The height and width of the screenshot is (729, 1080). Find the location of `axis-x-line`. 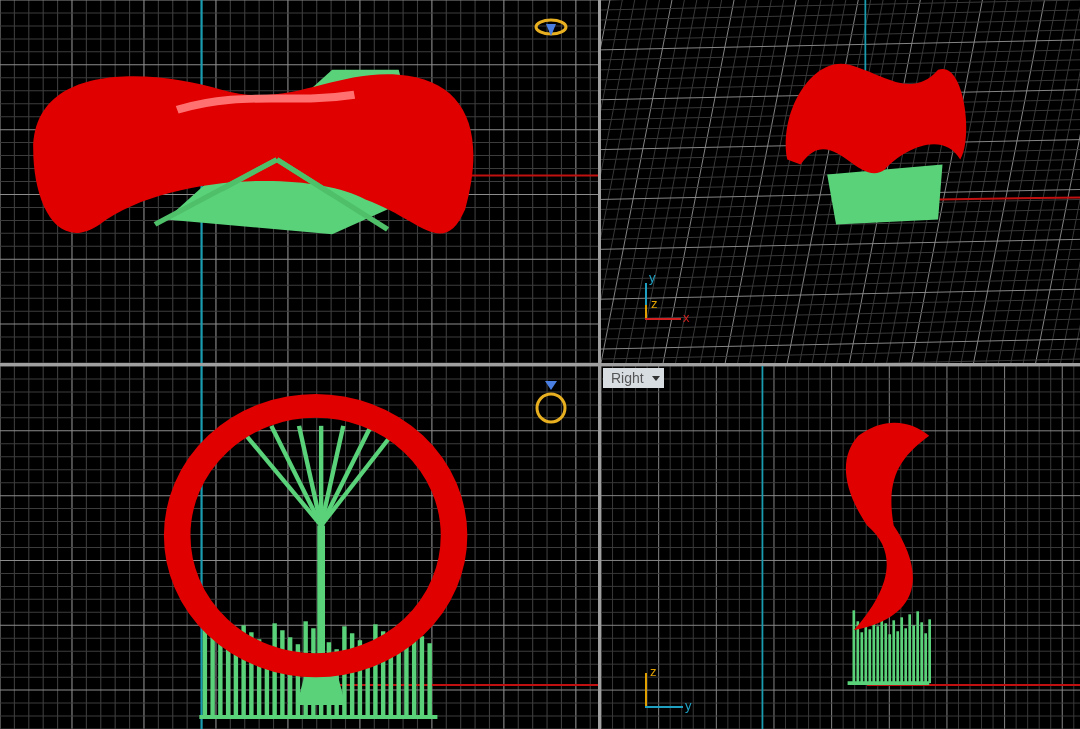

axis-x-line is located at coordinates (663, 319).